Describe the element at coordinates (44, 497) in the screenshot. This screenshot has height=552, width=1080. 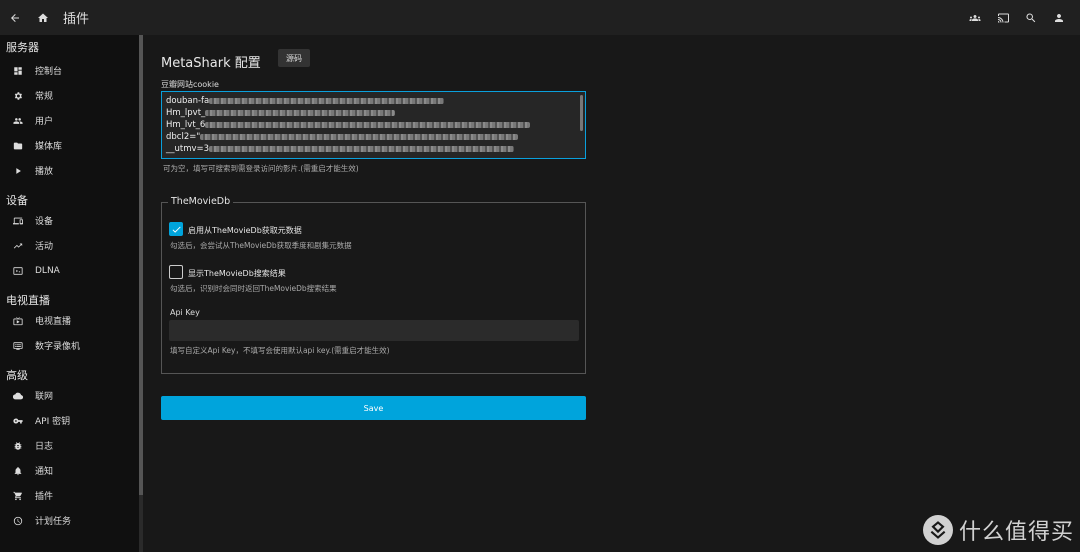
I see `sidebar-item-label: 插件` at that location.